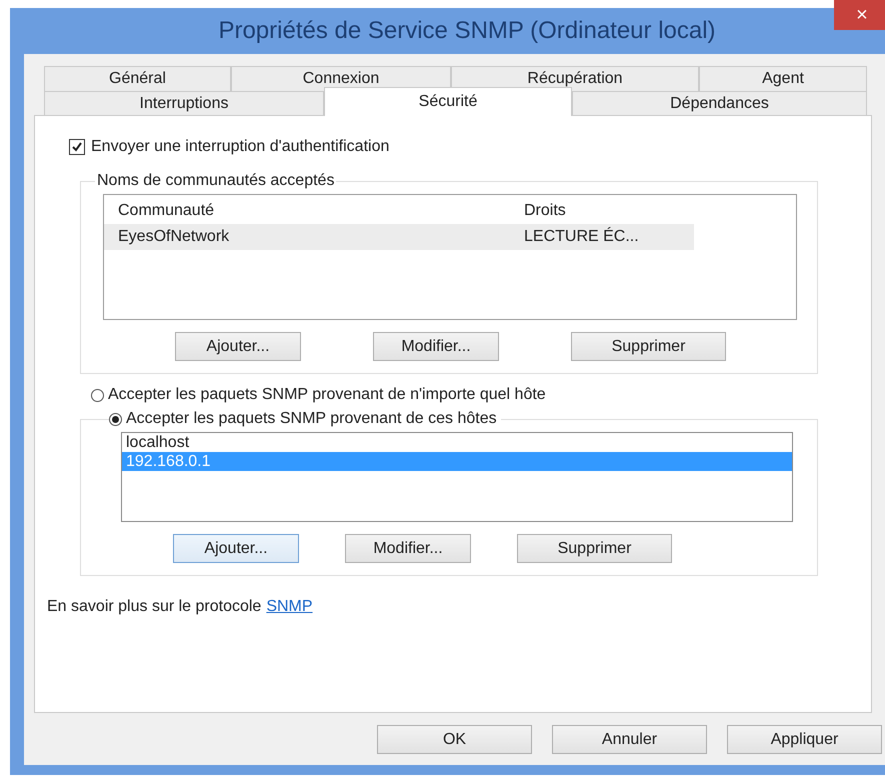 This screenshot has width=885, height=783. Describe the element at coordinates (137, 78) in the screenshot. I see `tab: Général` at that location.